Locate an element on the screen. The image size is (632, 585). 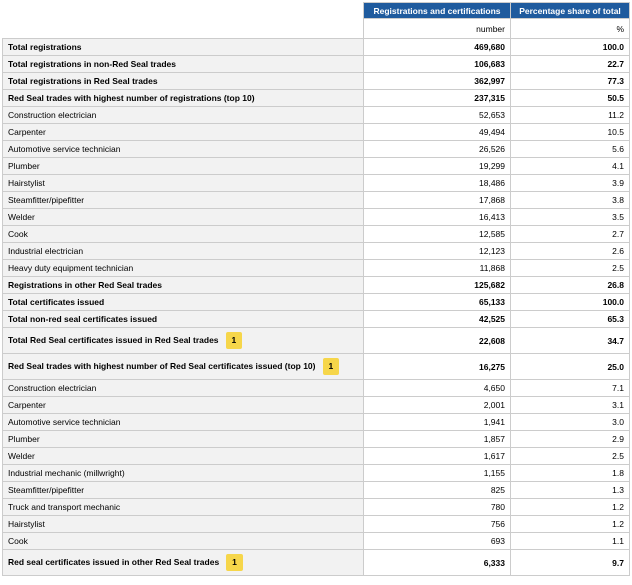
row-value-cell: 17,868 is located at coordinates (437, 200).